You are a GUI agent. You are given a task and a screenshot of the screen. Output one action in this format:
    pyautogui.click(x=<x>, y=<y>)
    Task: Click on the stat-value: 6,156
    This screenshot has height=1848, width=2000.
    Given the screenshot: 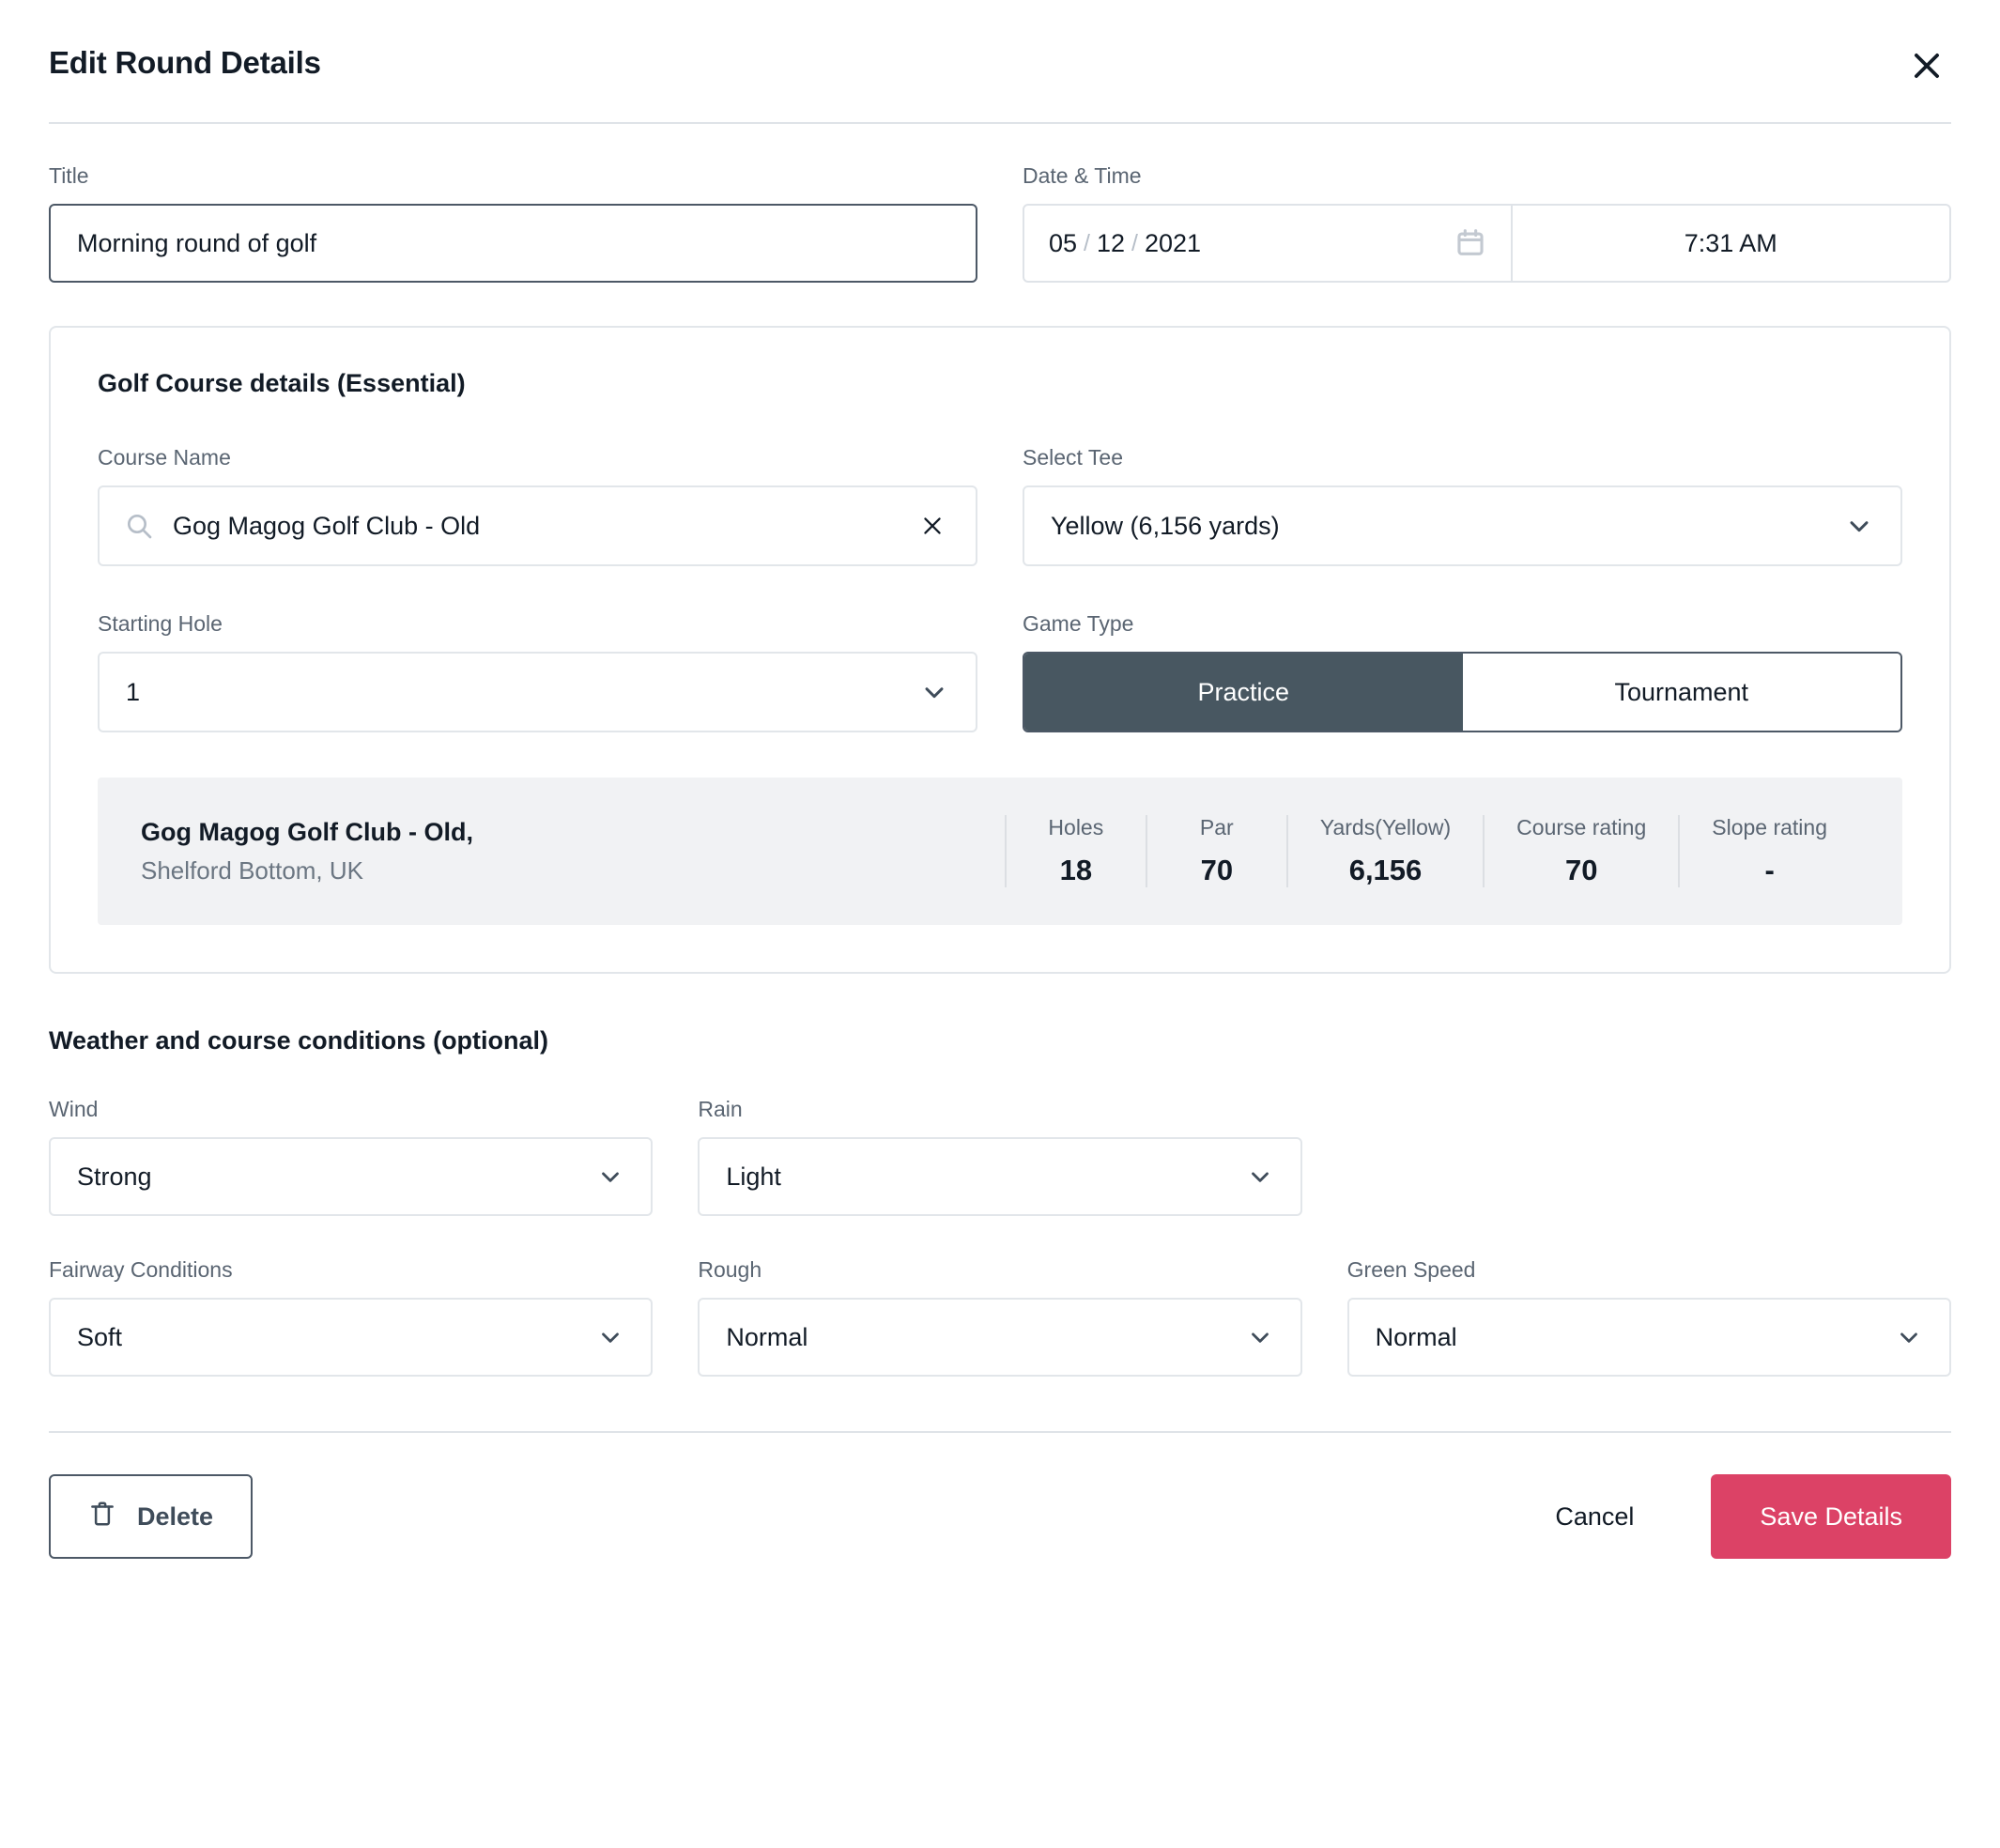 What is the action you would take?
    pyautogui.click(x=1385, y=870)
    